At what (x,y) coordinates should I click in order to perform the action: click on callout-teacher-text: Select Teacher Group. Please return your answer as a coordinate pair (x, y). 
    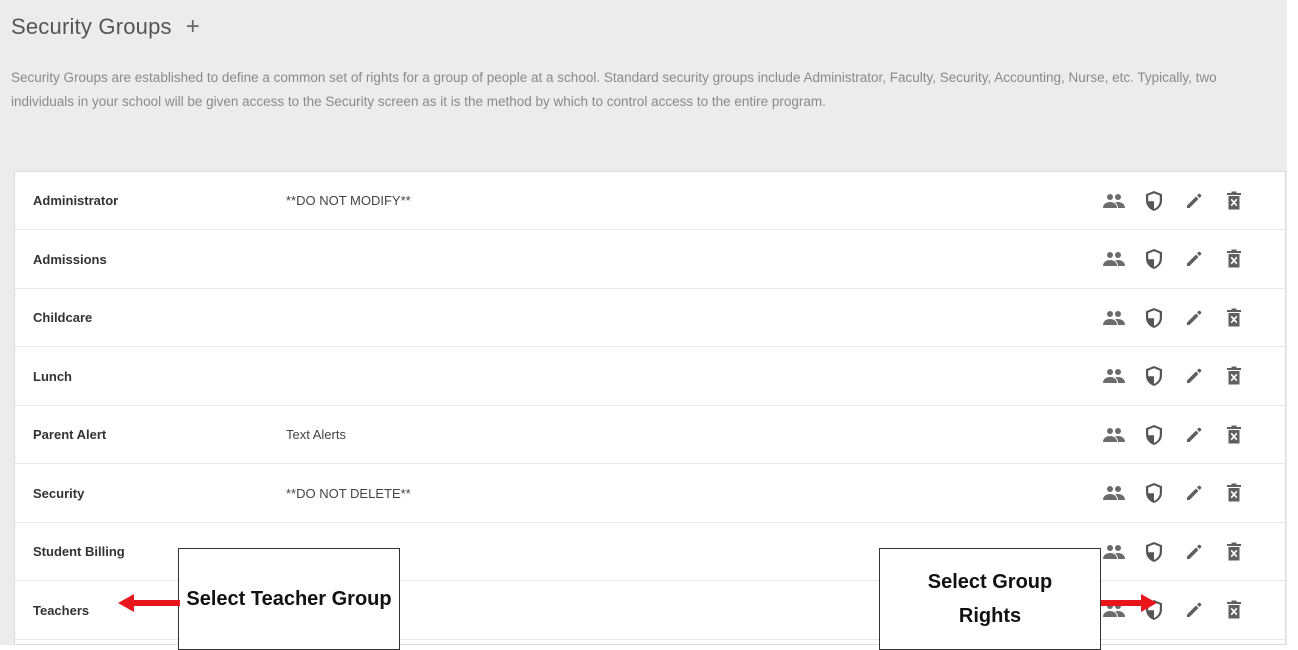
    Looking at the image, I should click on (289, 599).